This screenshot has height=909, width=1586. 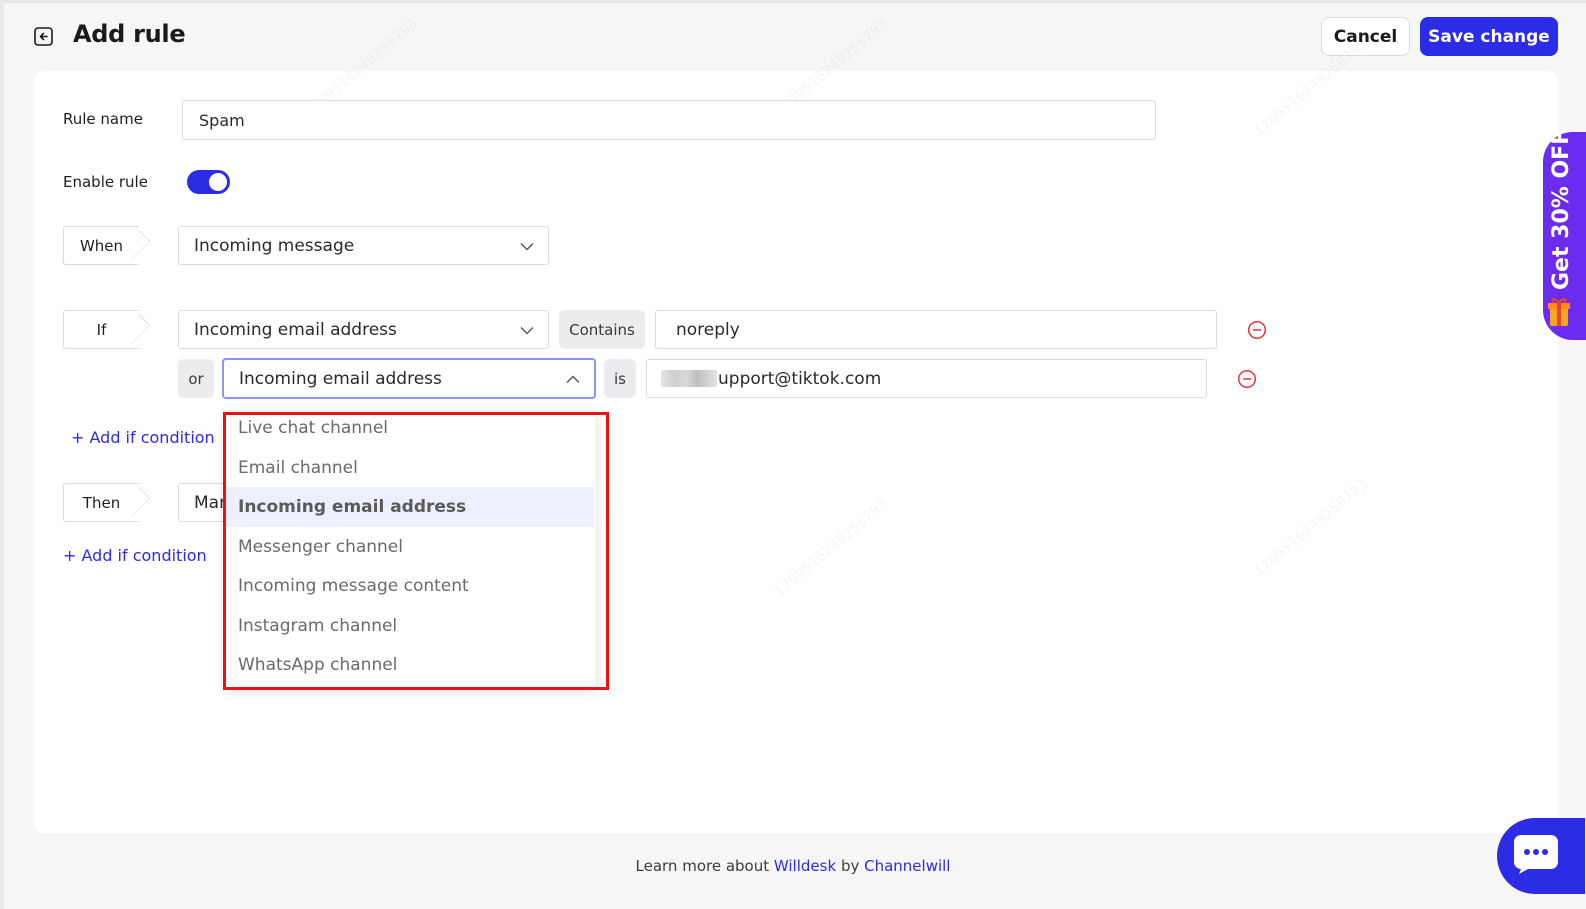 I want to click on dropdown-option: Instagram channel, so click(x=409, y=626).